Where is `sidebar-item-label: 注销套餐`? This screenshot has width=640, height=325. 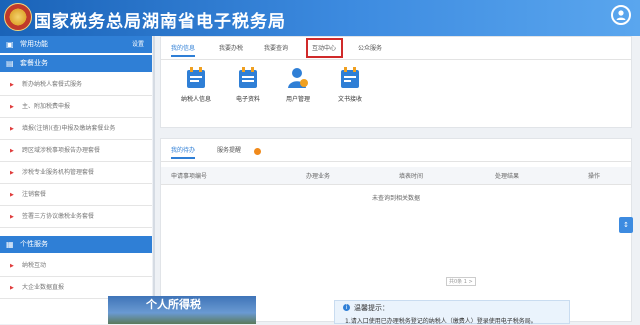
sidebar-item-label: 注销套餐 is located at coordinates (34, 194).